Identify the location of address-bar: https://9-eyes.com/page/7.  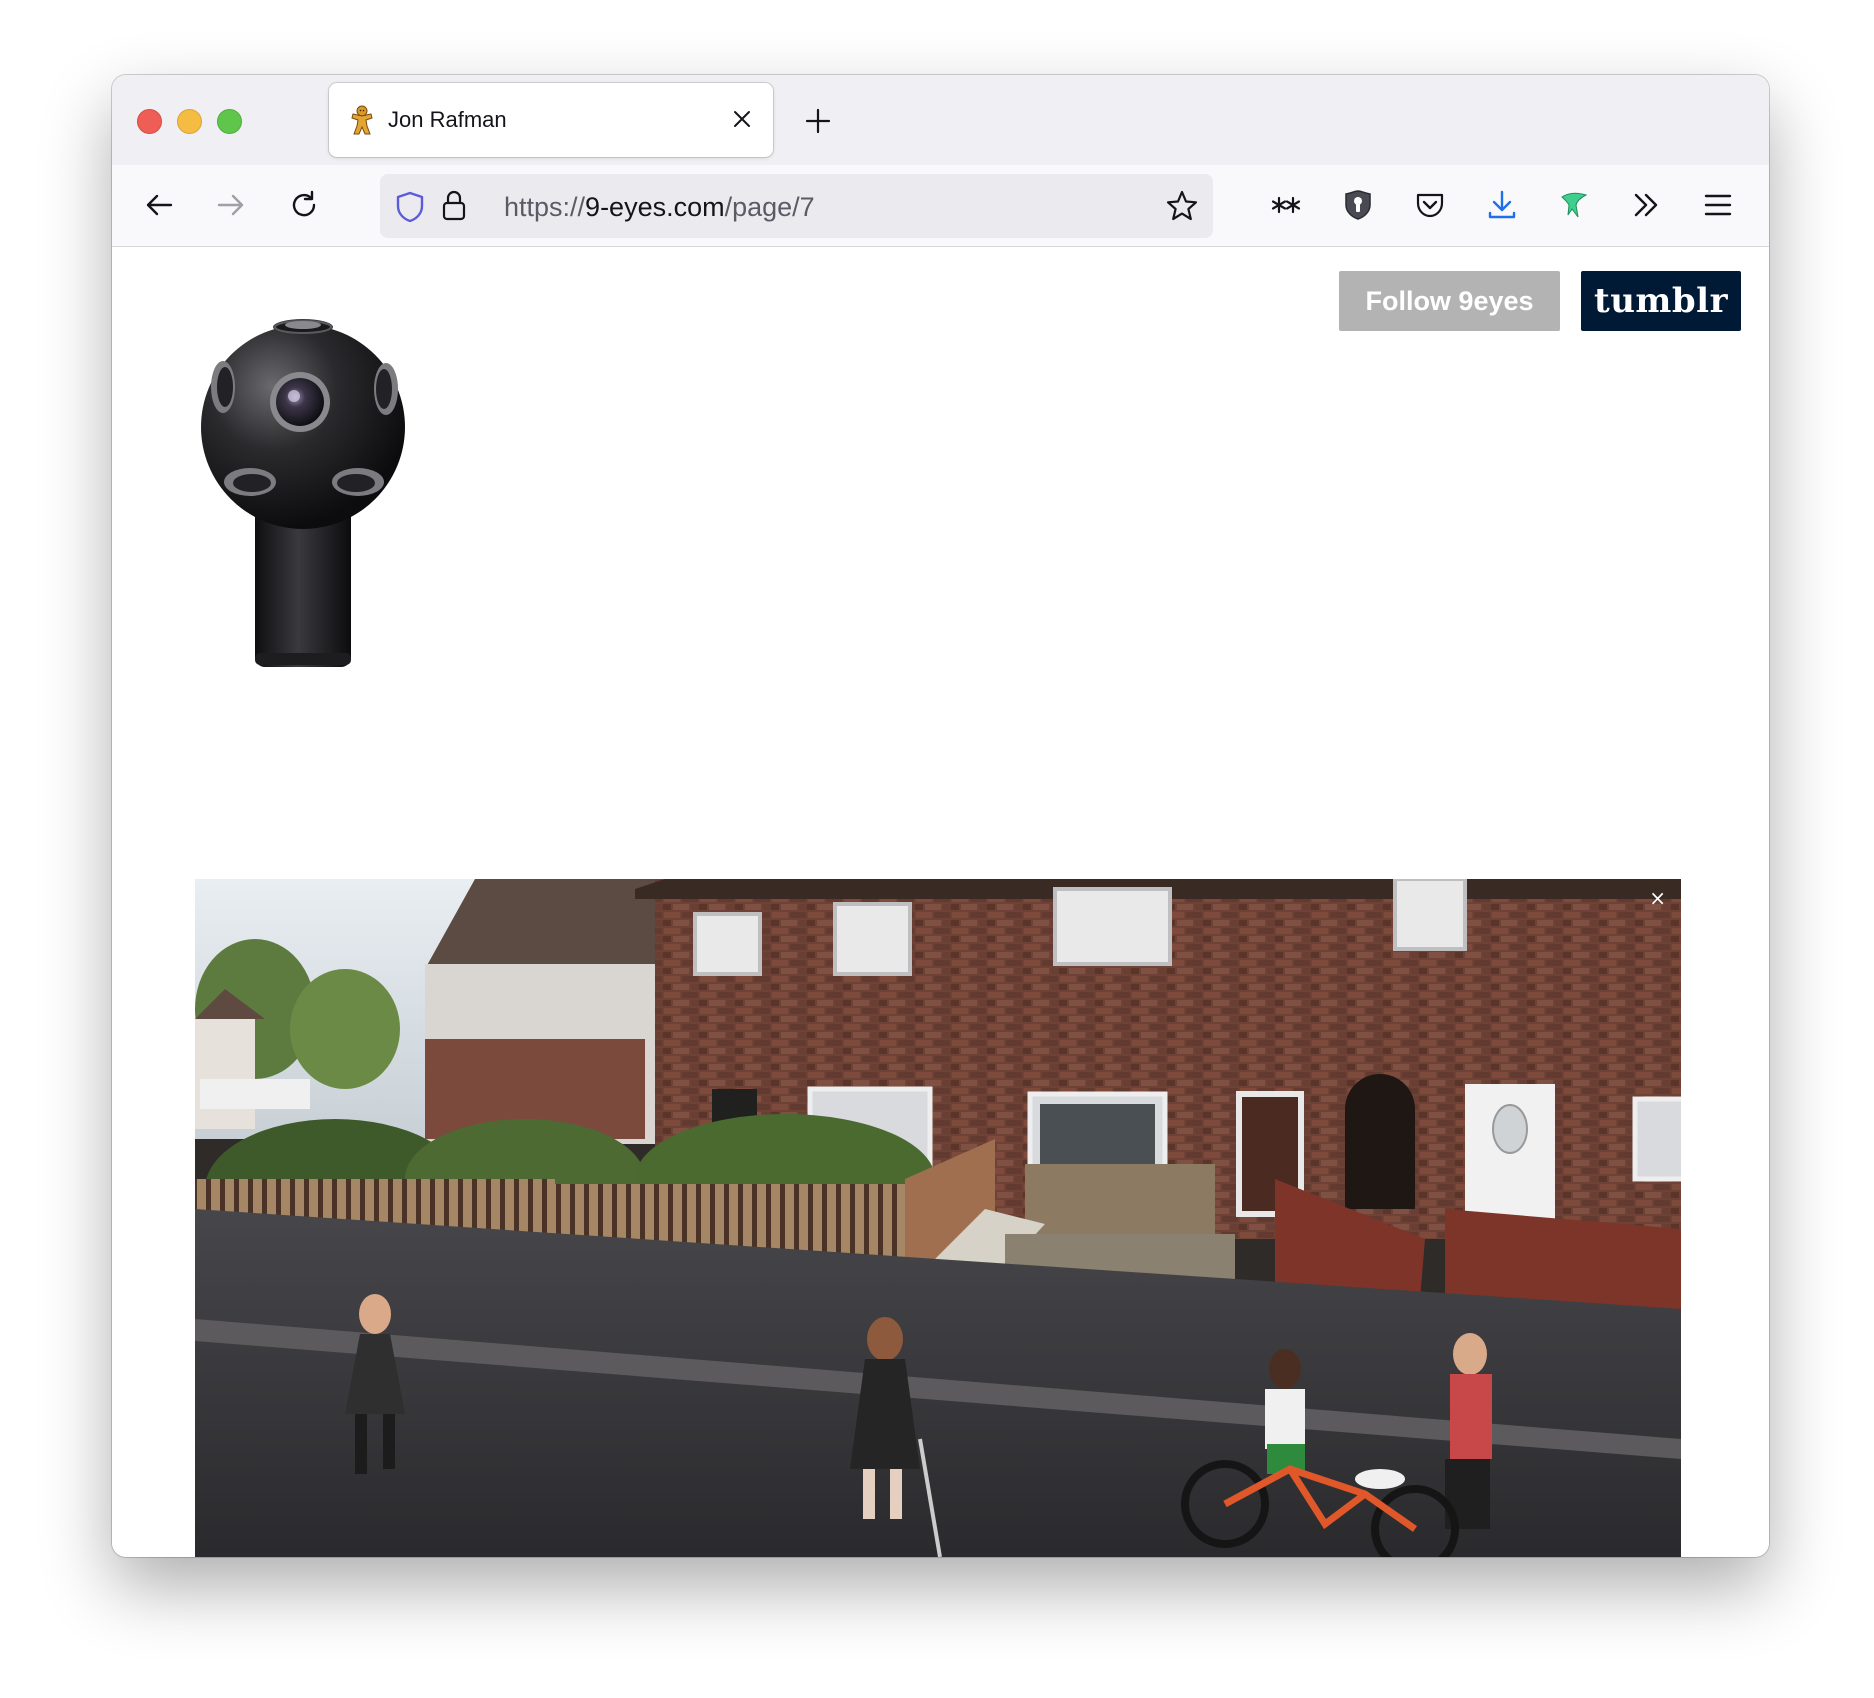
(796, 206).